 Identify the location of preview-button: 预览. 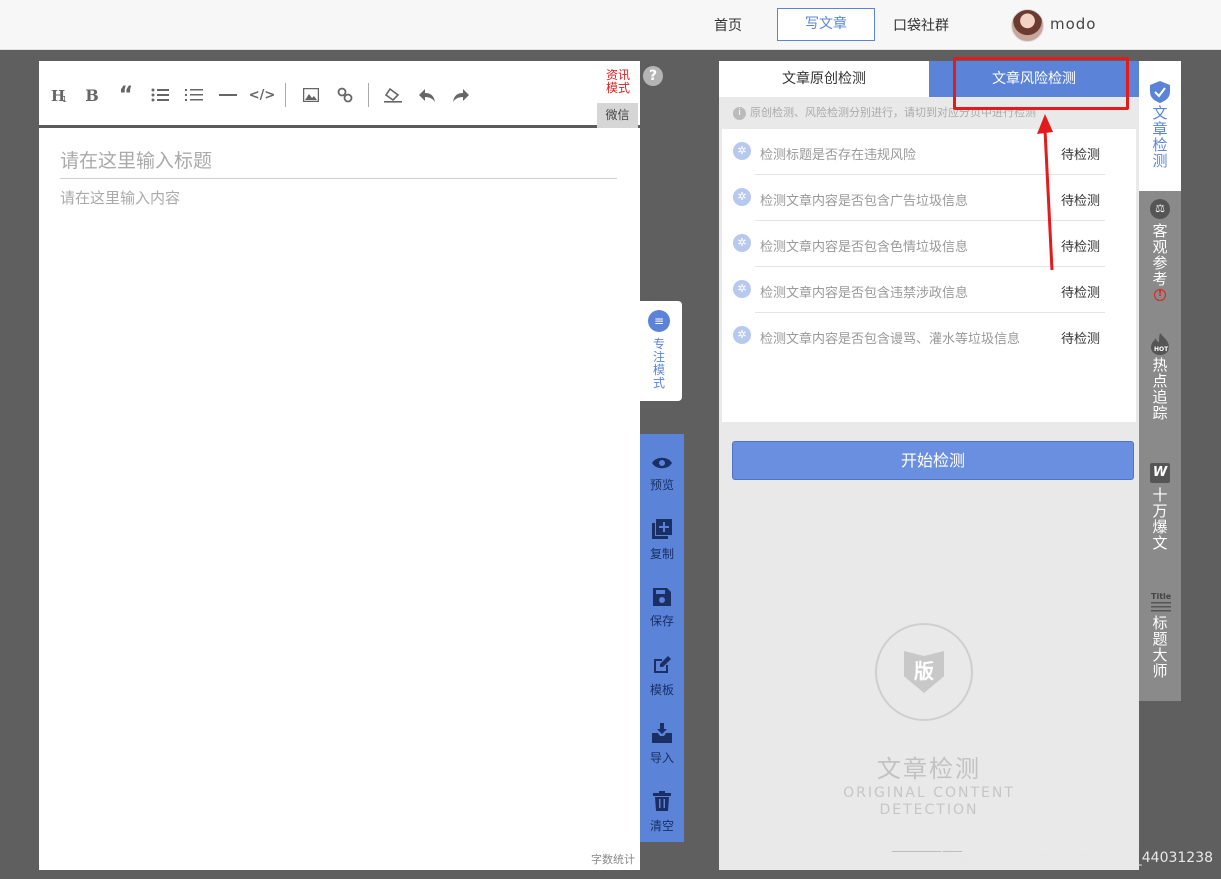
(662, 472).